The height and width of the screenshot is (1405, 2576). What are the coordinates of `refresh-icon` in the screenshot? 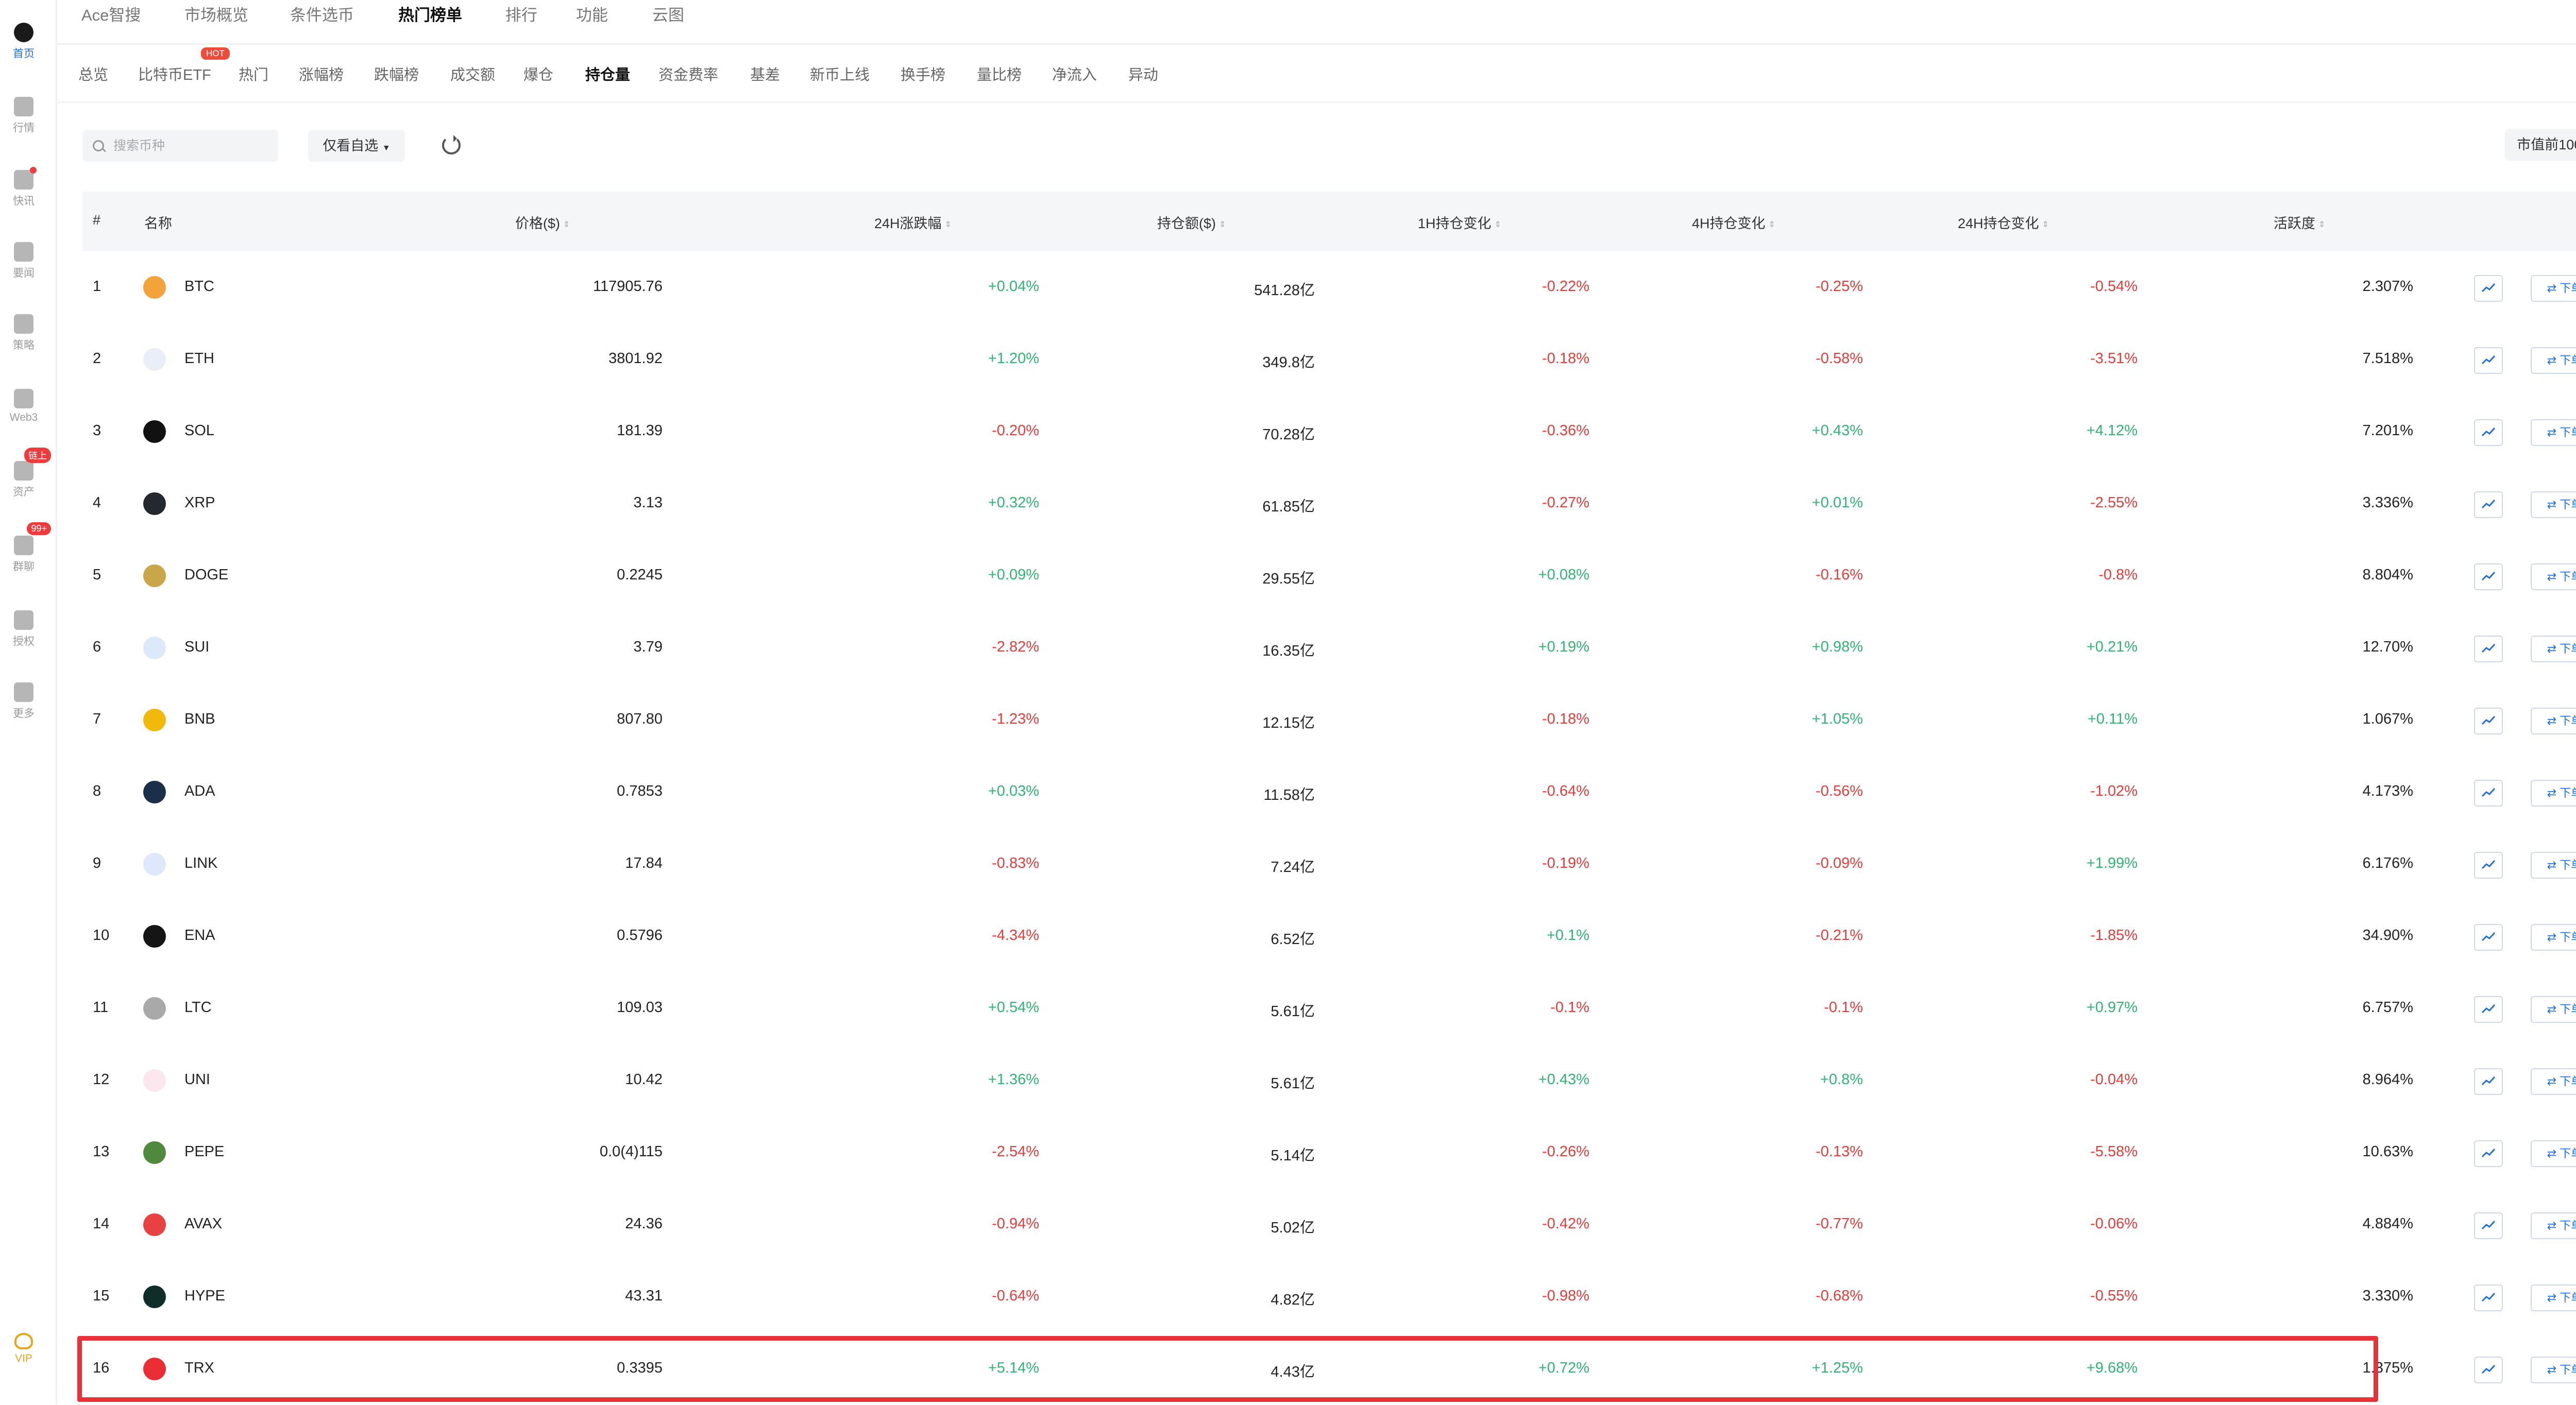 It's located at (452, 145).